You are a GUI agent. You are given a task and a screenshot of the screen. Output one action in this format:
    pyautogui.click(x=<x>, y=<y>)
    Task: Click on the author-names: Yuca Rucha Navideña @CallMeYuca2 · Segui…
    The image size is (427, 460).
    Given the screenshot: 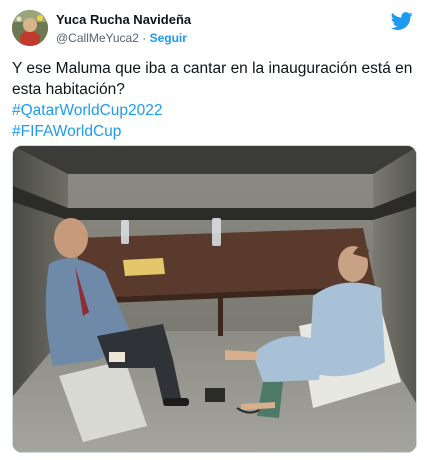 What is the action you would take?
    pyautogui.click(x=123, y=29)
    